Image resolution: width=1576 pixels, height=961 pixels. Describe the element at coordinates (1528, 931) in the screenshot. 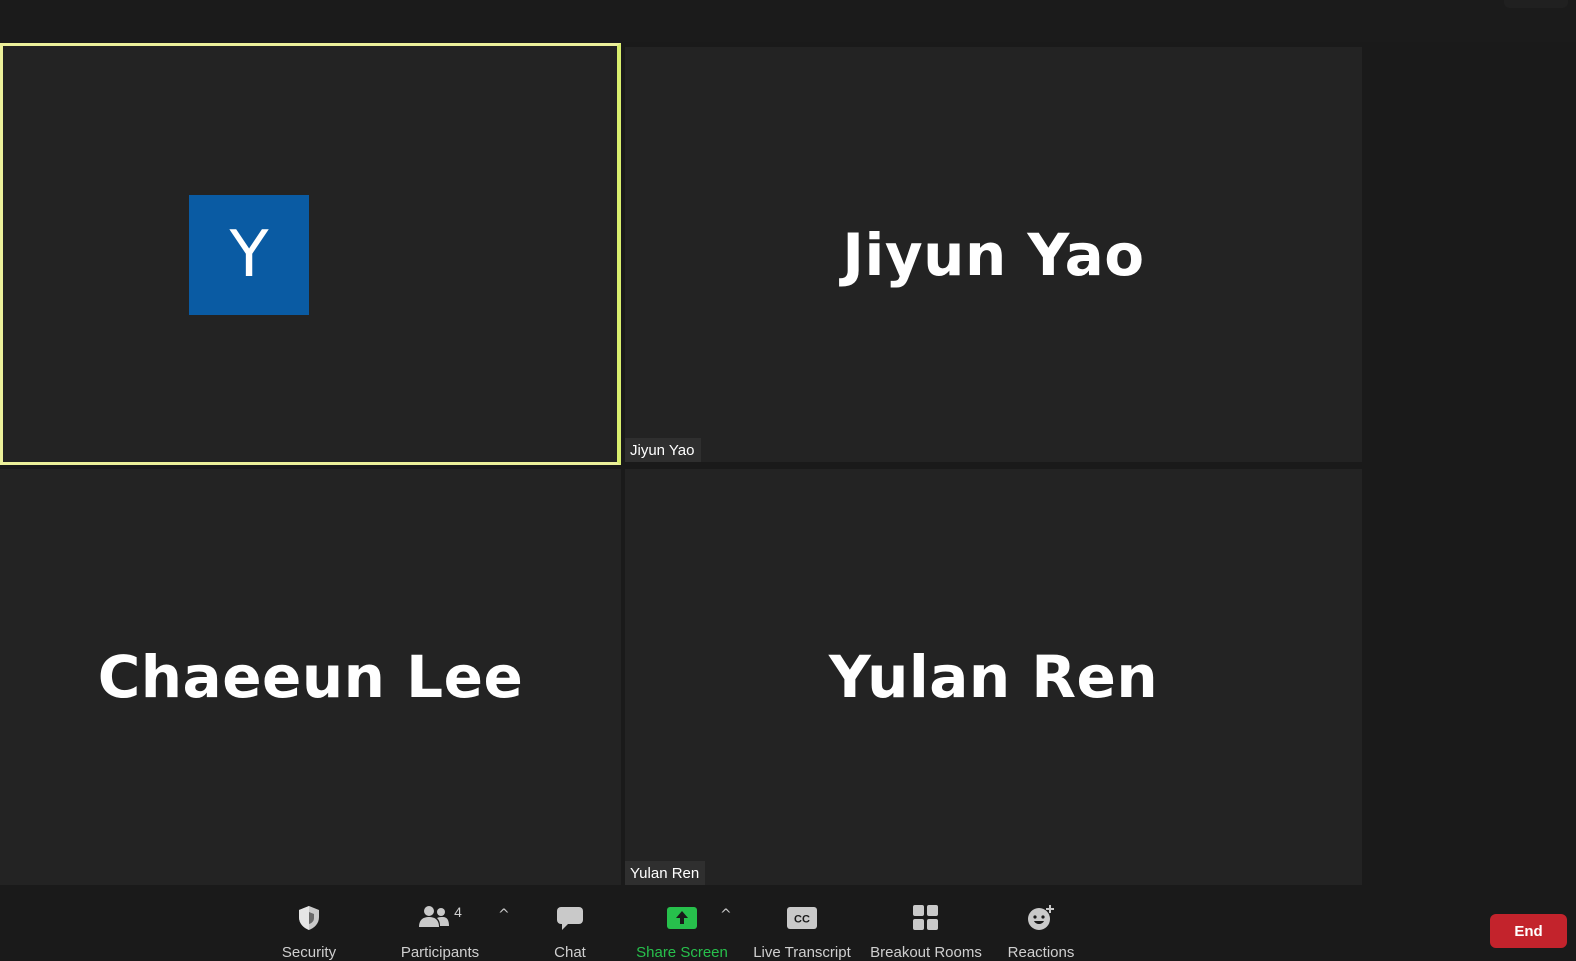

I see `end-meeting-button: End` at that location.